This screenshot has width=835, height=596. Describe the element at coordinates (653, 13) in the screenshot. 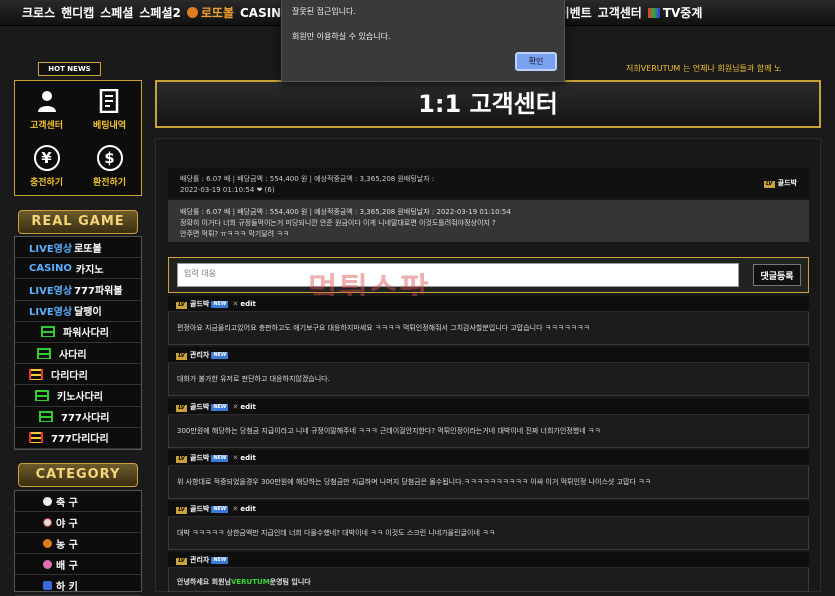

I see `tv-icon` at that location.